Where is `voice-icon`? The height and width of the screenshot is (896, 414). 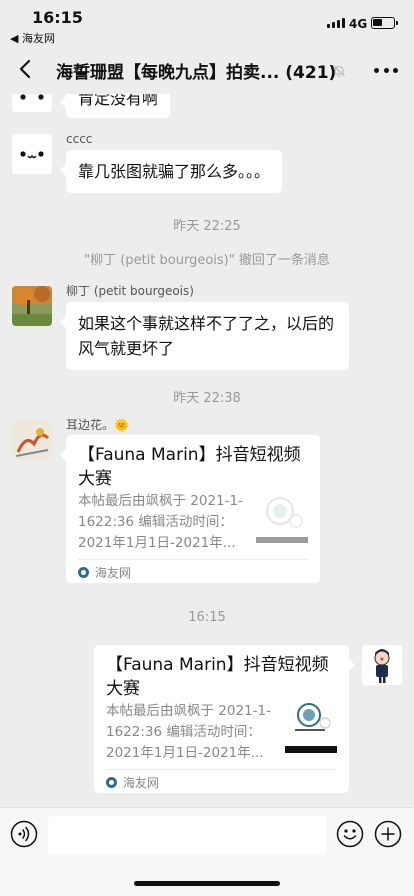 voice-icon is located at coordinates (24, 834).